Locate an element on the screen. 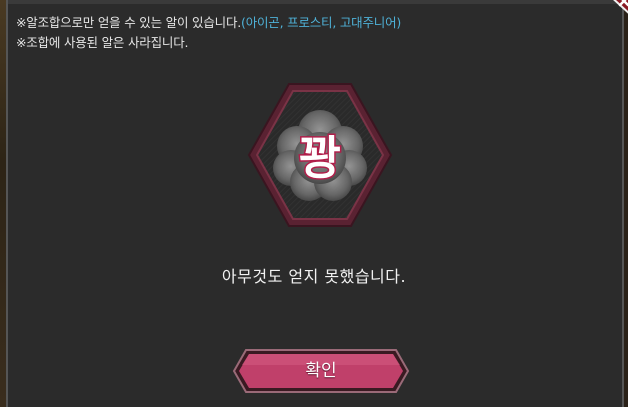  dialog-top-edge is located at coordinates (315, 2).